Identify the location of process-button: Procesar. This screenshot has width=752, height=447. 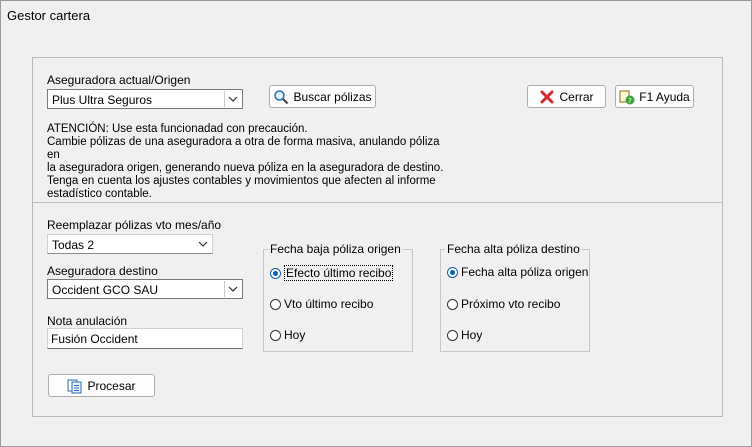
(101, 385).